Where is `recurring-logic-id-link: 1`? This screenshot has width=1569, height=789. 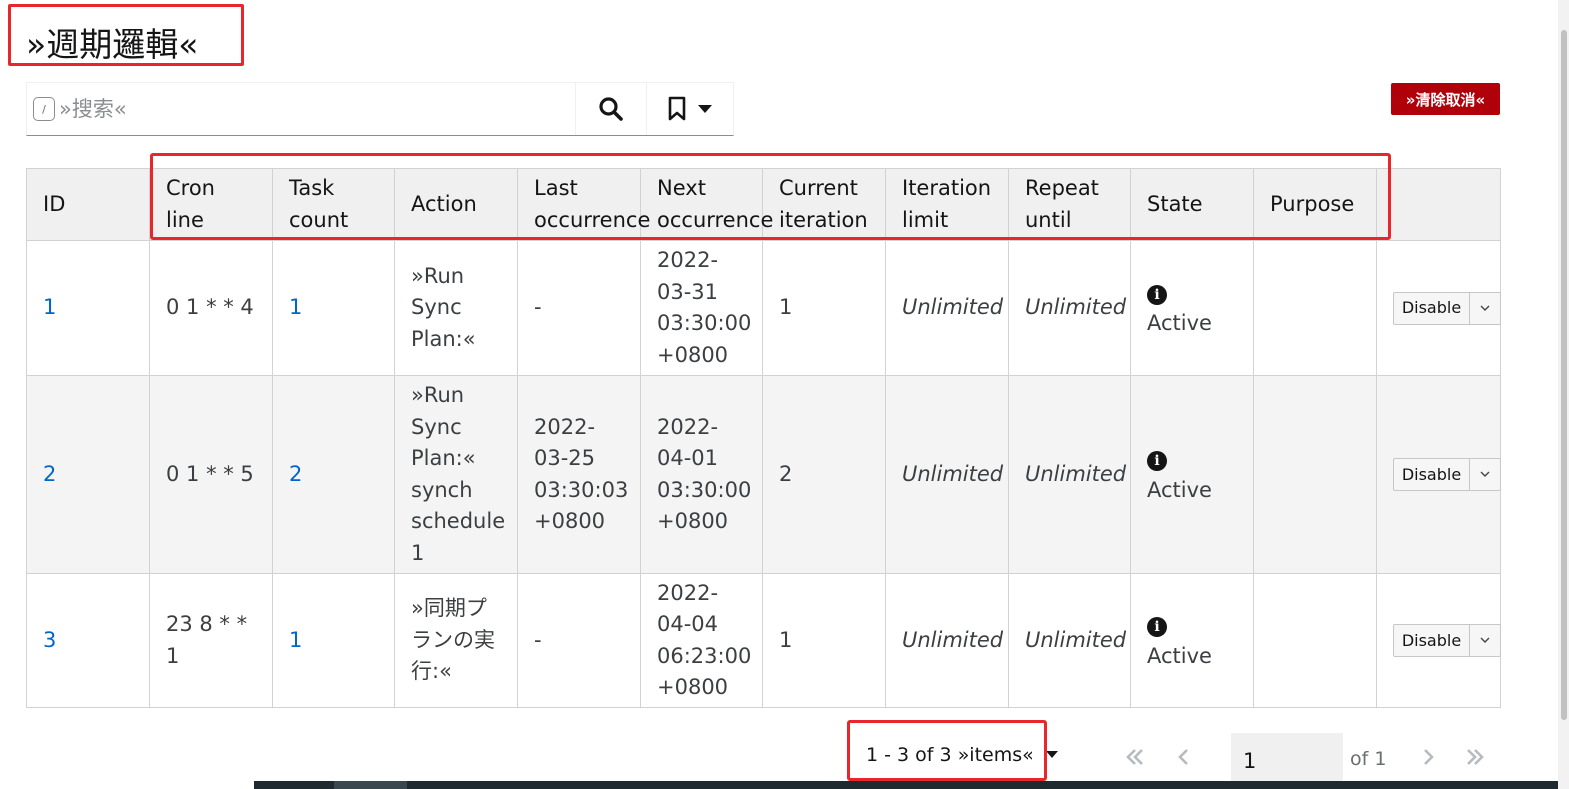 recurring-logic-id-link: 1 is located at coordinates (49, 307).